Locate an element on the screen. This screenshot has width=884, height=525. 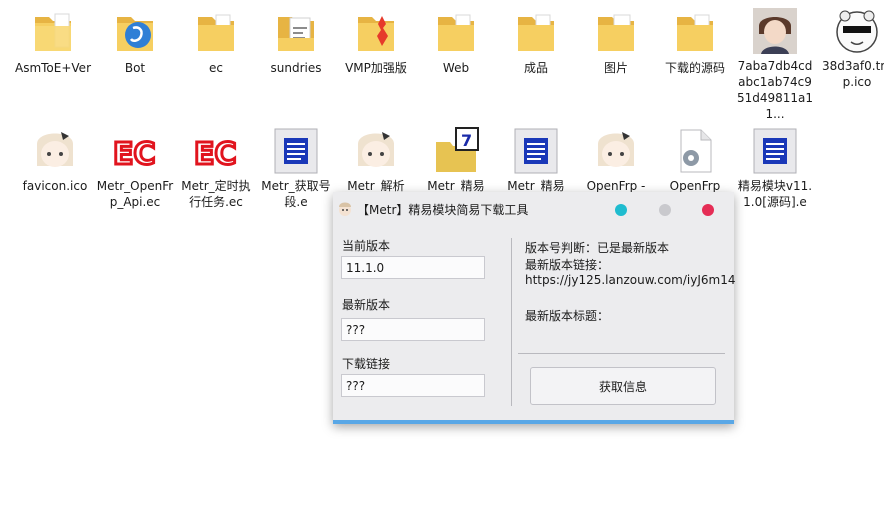
gear-file-icon is located at coordinates (695, 151).